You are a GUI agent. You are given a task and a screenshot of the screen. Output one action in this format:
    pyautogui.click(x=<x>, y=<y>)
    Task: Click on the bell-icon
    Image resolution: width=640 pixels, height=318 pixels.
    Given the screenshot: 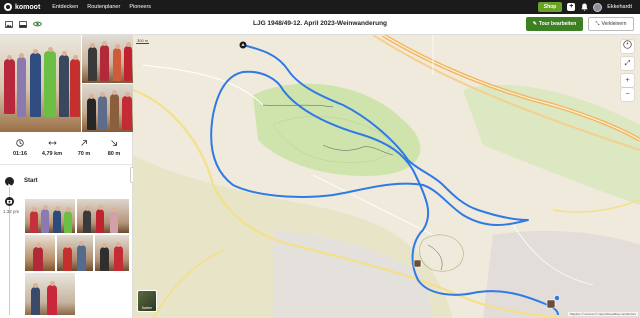 What is the action you would take?
    pyautogui.click(x=584, y=7)
    